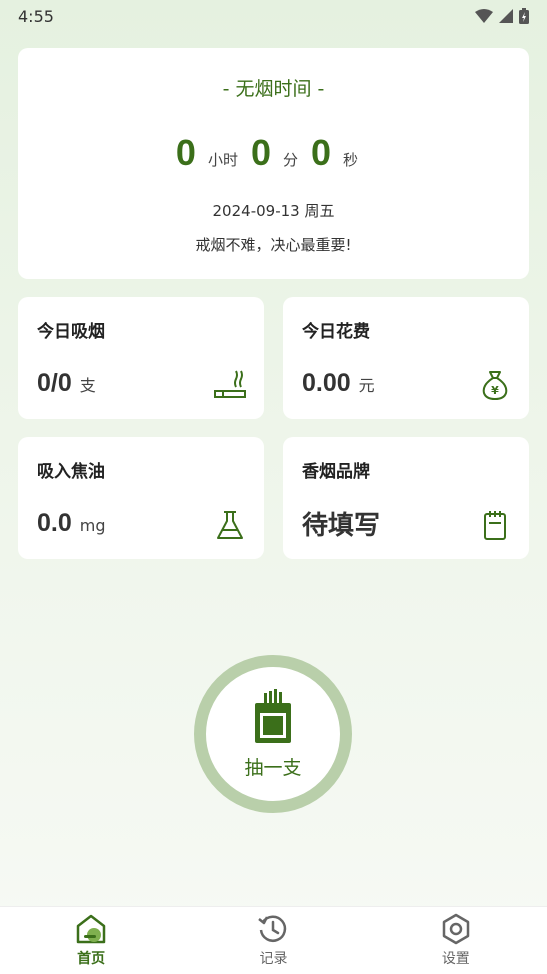  What do you see at coordinates (36, 16) in the screenshot?
I see `status-time: 4:55` at bounding box center [36, 16].